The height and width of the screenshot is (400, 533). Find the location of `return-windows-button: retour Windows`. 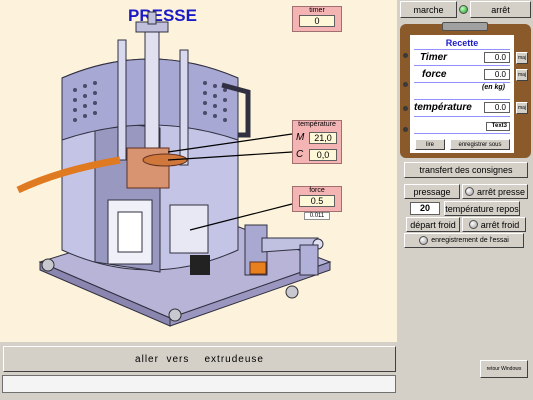

return-windows-button: retour Windows is located at coordinates (504, 369).